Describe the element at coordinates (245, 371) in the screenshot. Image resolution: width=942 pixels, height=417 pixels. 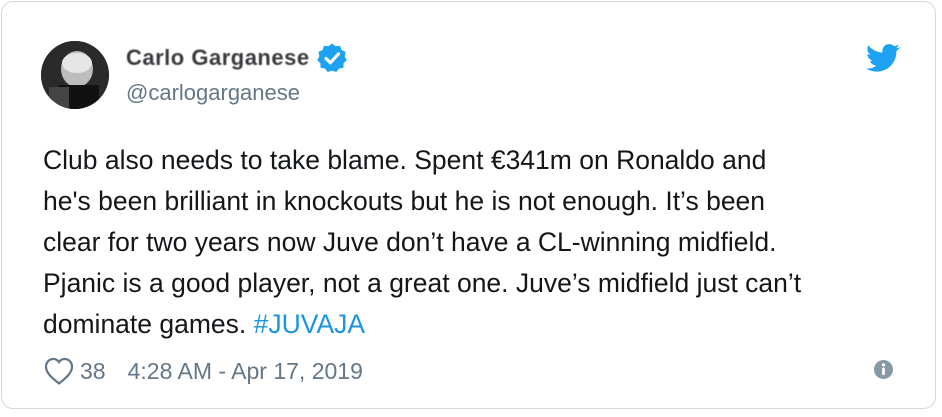
I see `tweet-timestamp: 4:28 AM - Apr 17, 2019` at that location.